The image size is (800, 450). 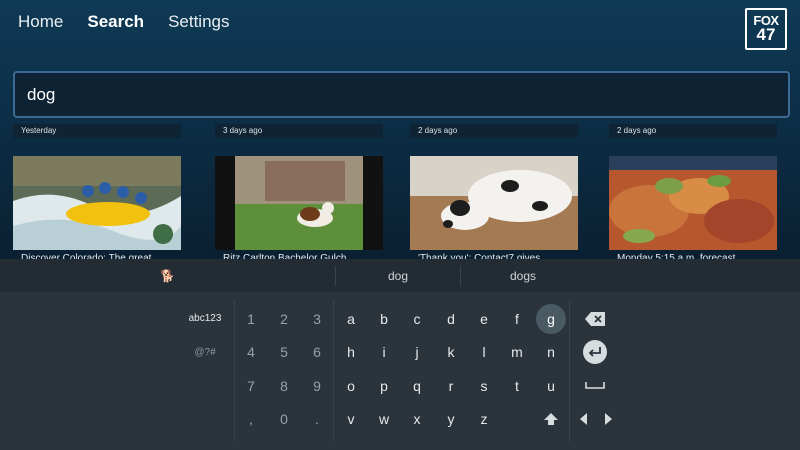 I want to click on enter-icon, so click(x=594, y=352).